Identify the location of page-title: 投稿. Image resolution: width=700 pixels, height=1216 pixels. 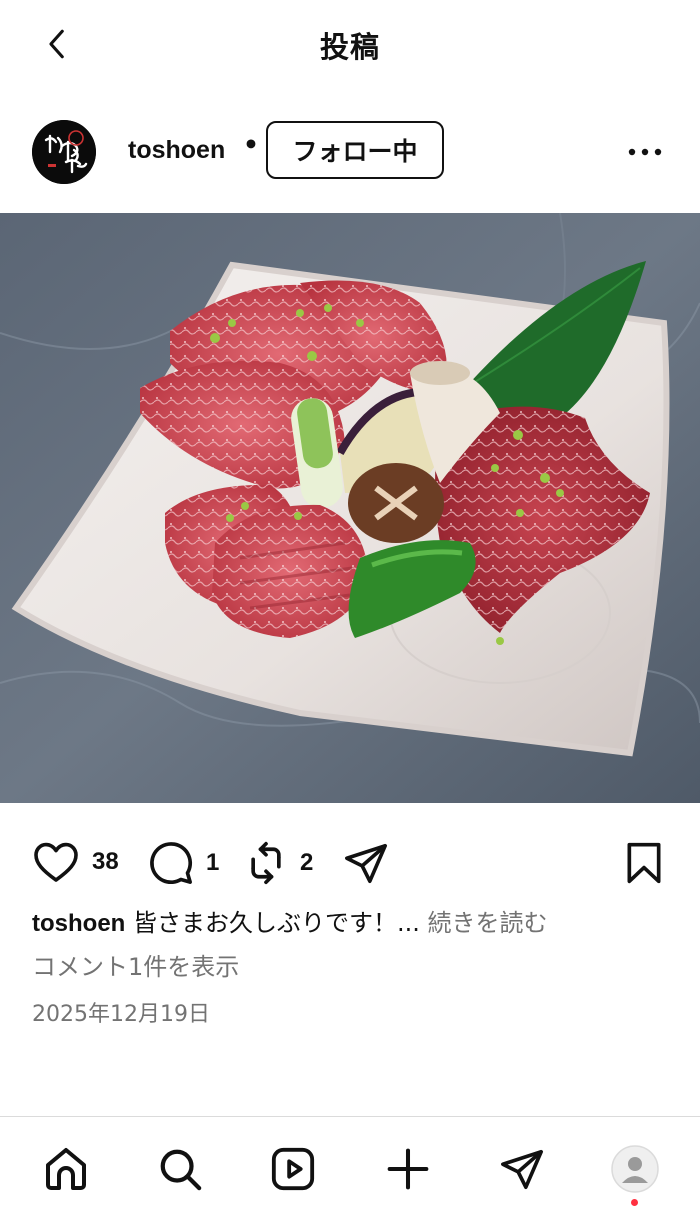
(349, 47).